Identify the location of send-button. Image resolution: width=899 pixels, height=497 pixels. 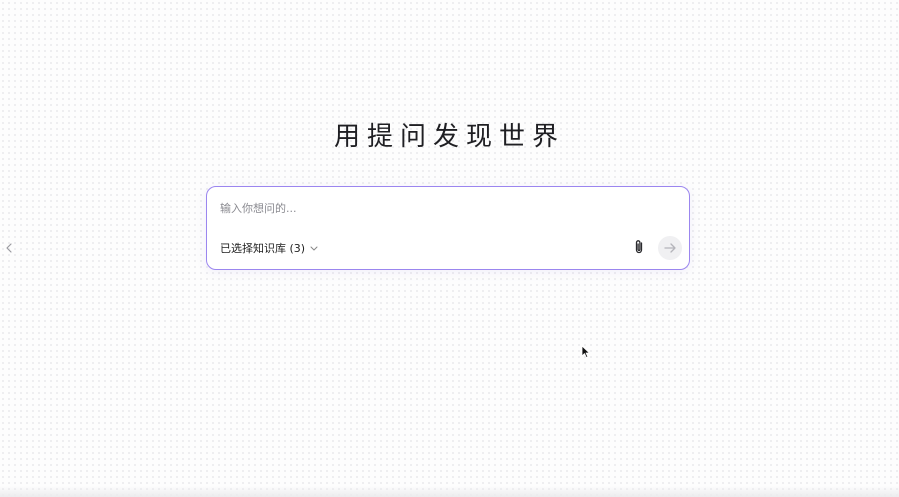
(670, 248).